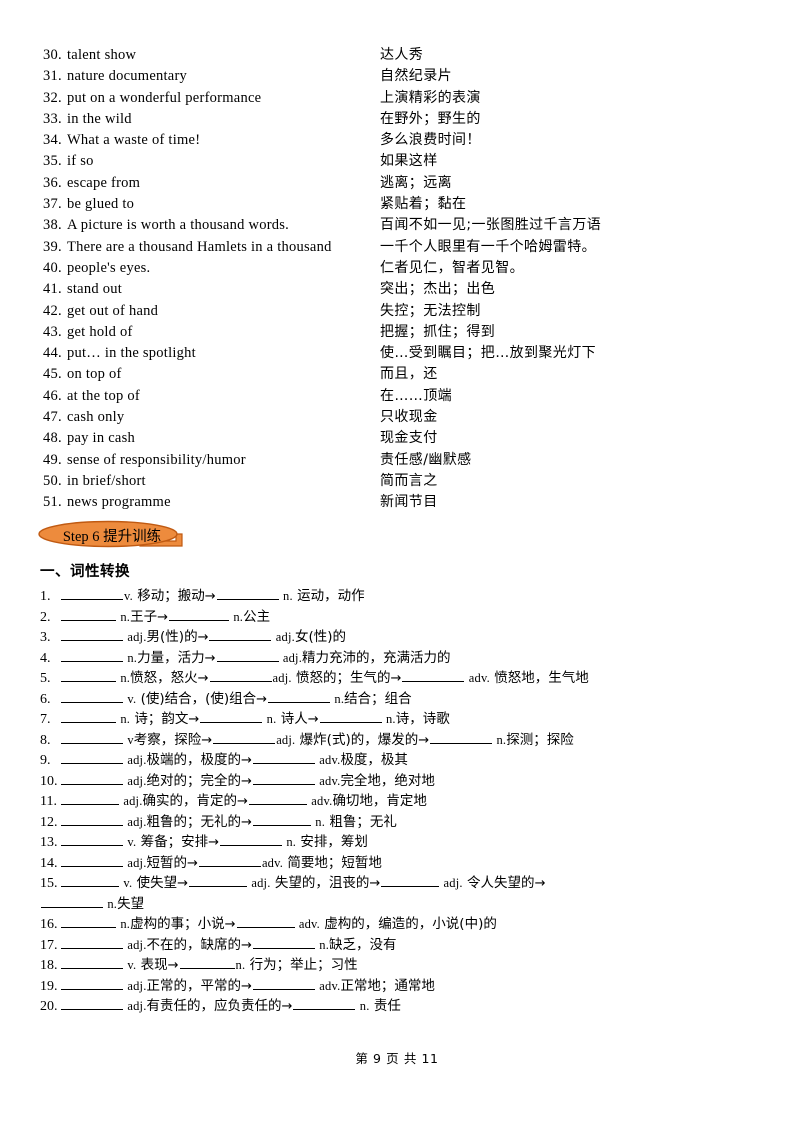 The width and height of the screenshot is (794, 1123). I want to click on chinese-gloss: 力量，活力, so click(171, 657).